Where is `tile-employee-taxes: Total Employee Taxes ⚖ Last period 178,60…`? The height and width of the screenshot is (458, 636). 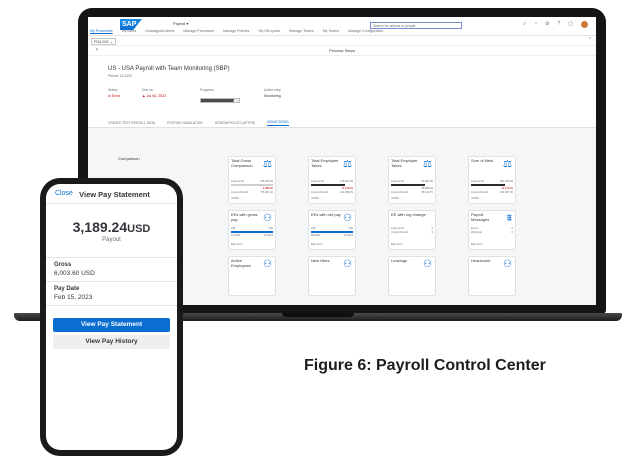
tile-employee-taxes: Total Employee Taxes ⚖ Last period 178,60… is located at coordinates (332, 180).